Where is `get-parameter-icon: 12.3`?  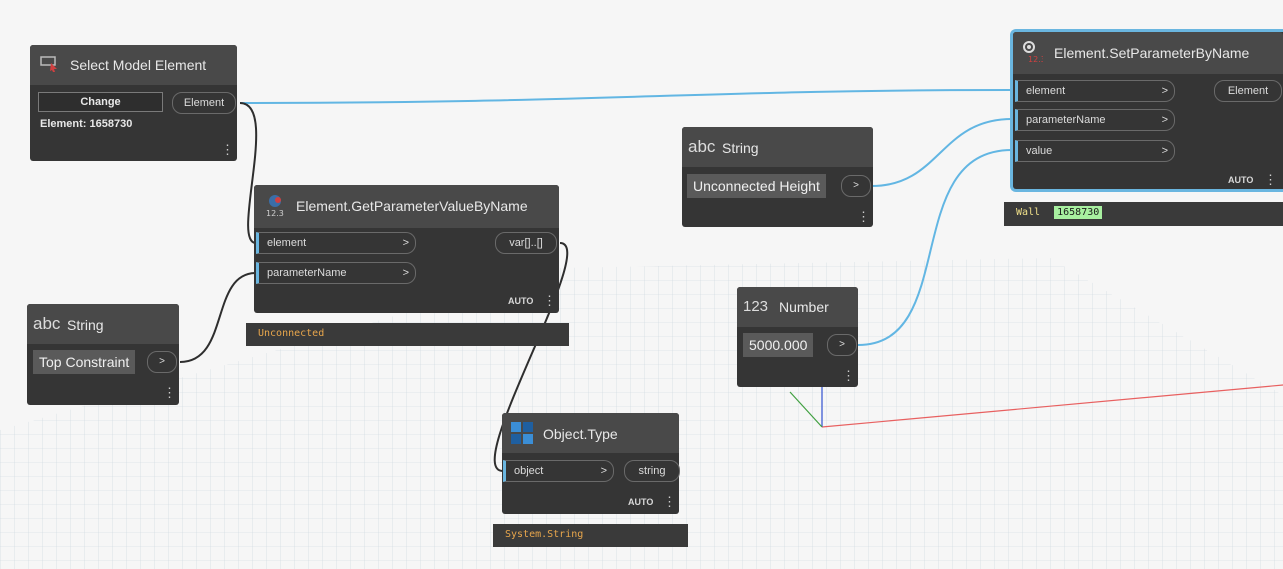
get-parameter-icon: 12.3 is located at coordinates (275, 206).